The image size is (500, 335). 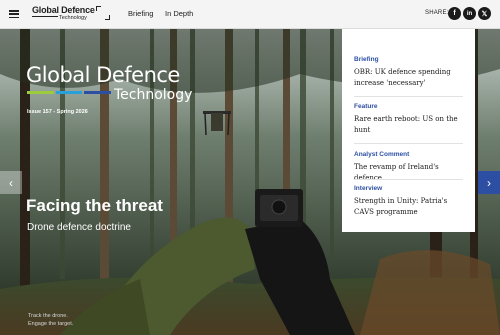 What do you see at coordinates (63, 10) in the screenshot?
I see `logo-line-1: Global Defence` at bounding box center [63, 10].